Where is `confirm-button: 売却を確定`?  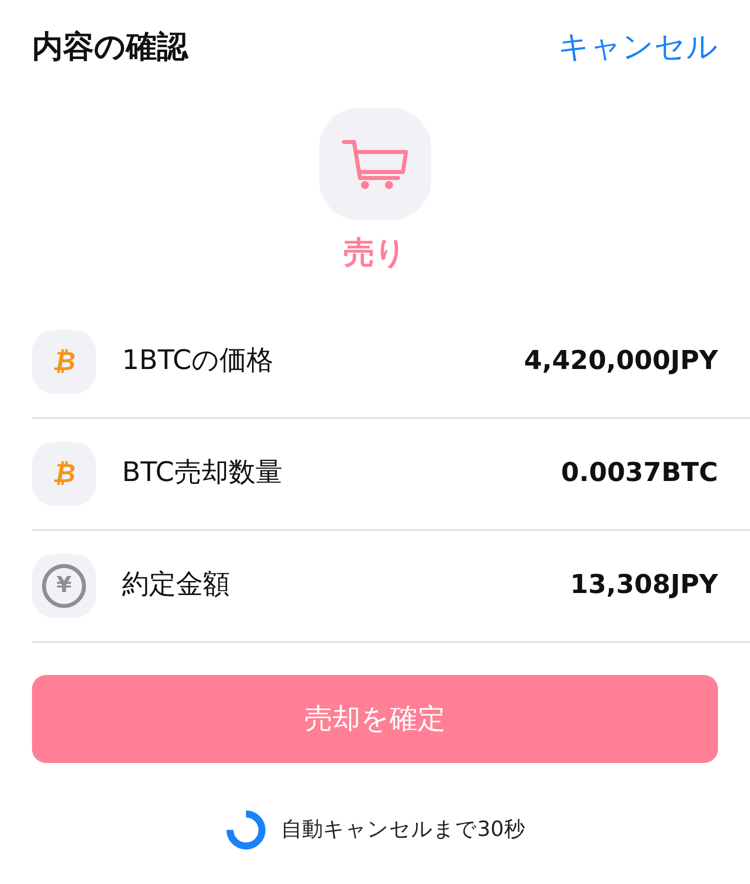 confirm-button: 売却を確定 is located at coordinates (375, 718).